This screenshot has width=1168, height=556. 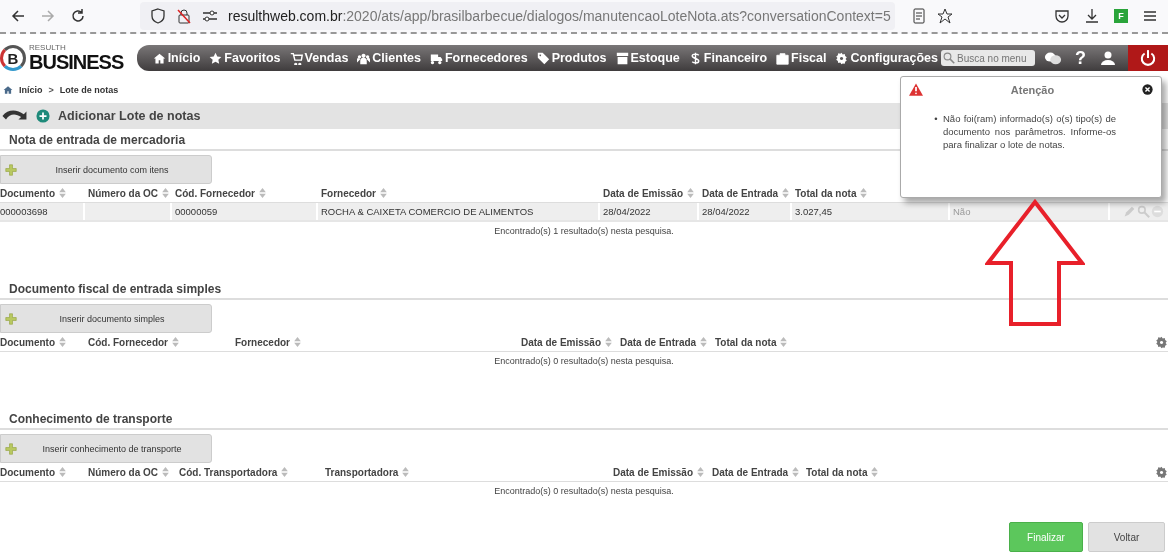 What do you see at coordinates (459, 211) in the screenshot?
I see `table-cell: ROCHA & CAIXETA COMERCIO DE ALIMENTOS` at bounding box center [459, 211].